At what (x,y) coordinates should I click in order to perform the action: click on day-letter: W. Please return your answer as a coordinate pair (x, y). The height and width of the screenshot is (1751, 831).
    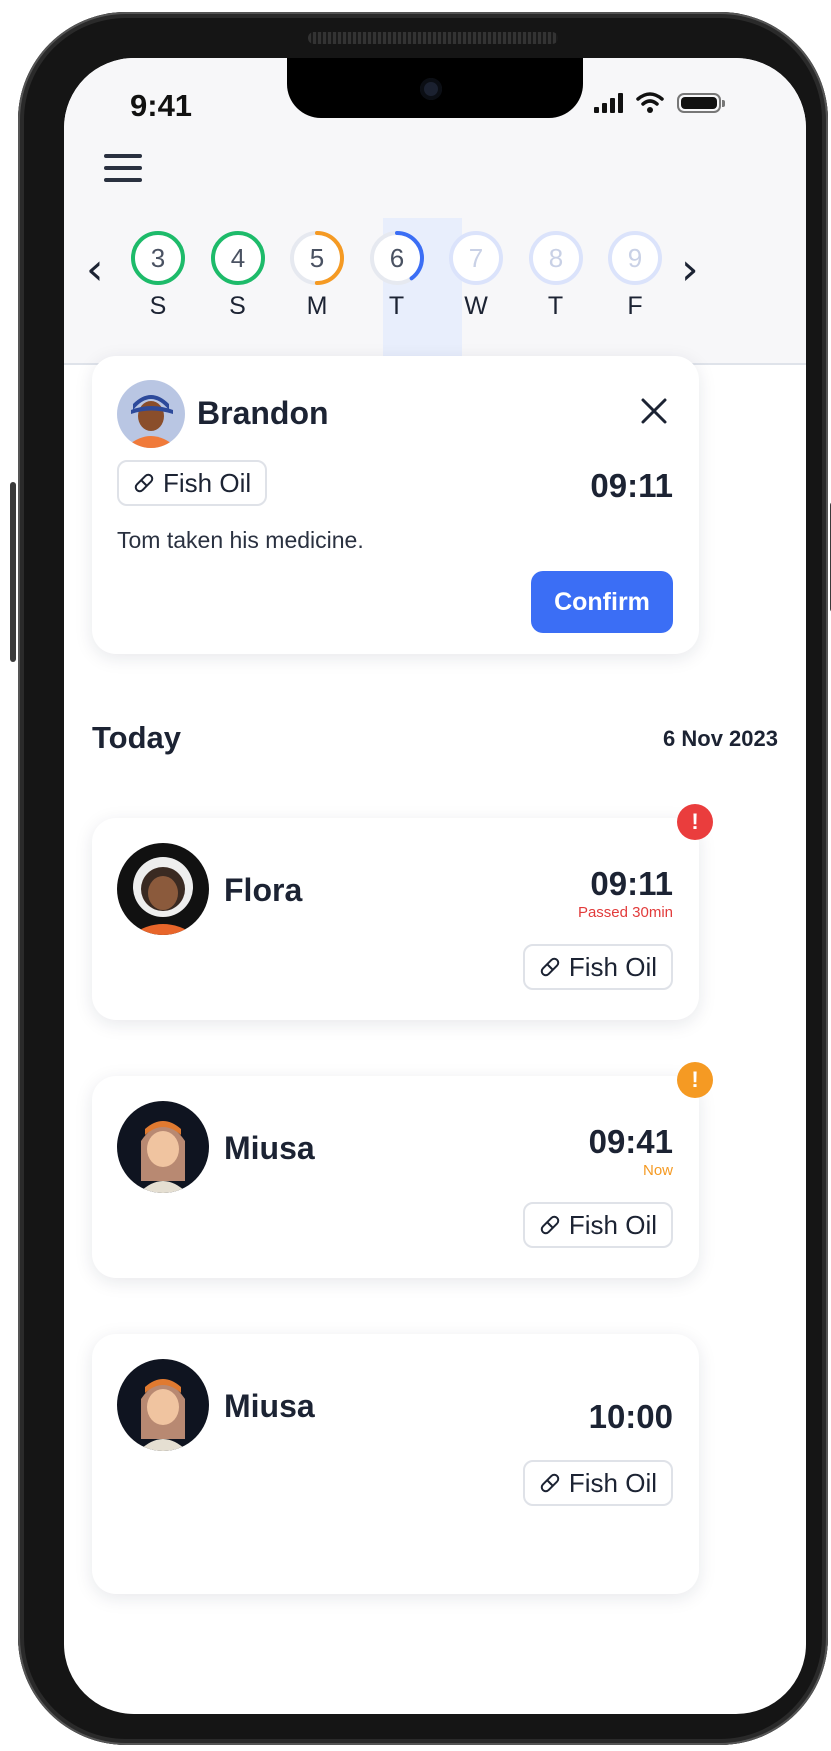
    Looking at the image, I should click on (476, 306).